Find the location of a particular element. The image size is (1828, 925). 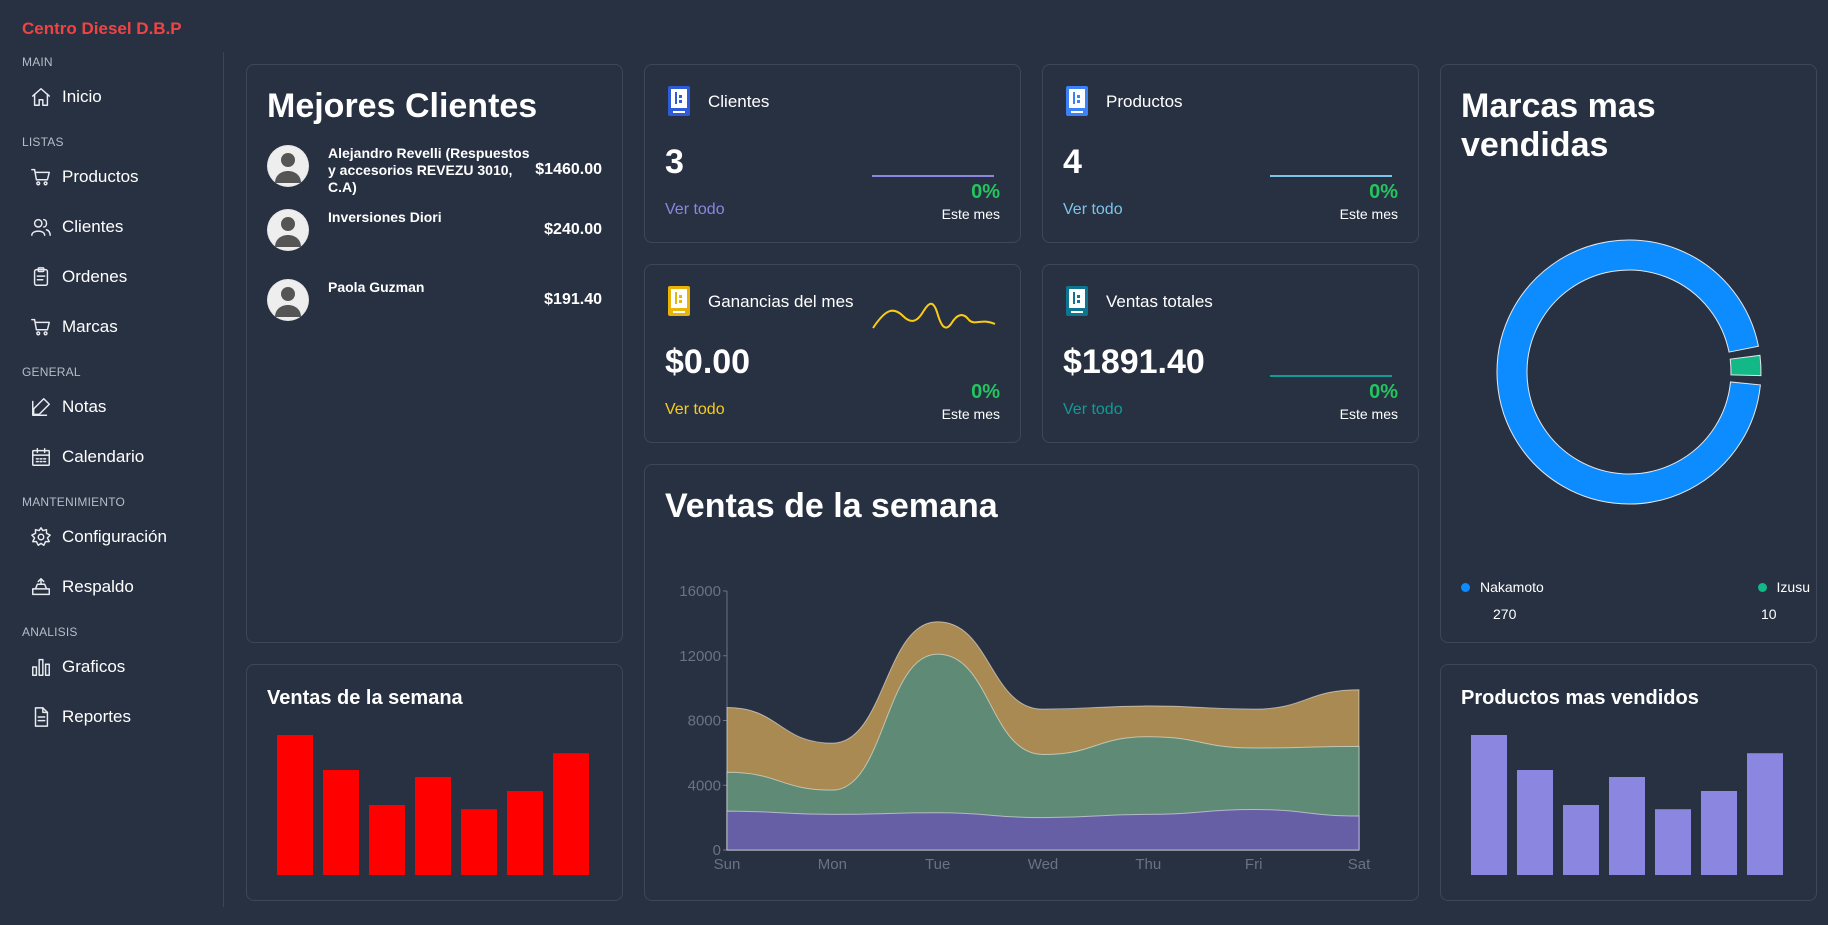

top-products-card: Productos mas vendidos is located at coordinates (1628, 782).